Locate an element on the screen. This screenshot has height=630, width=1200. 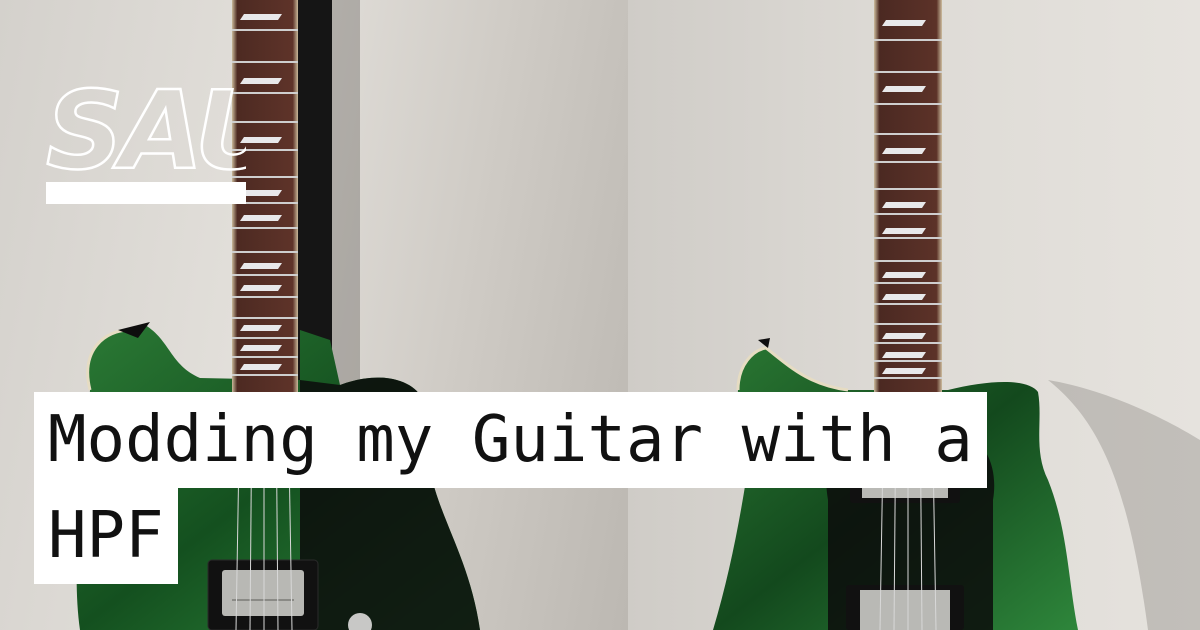
sauce-logo-wordmark: SAUCE is located at coordinates (146, 124).